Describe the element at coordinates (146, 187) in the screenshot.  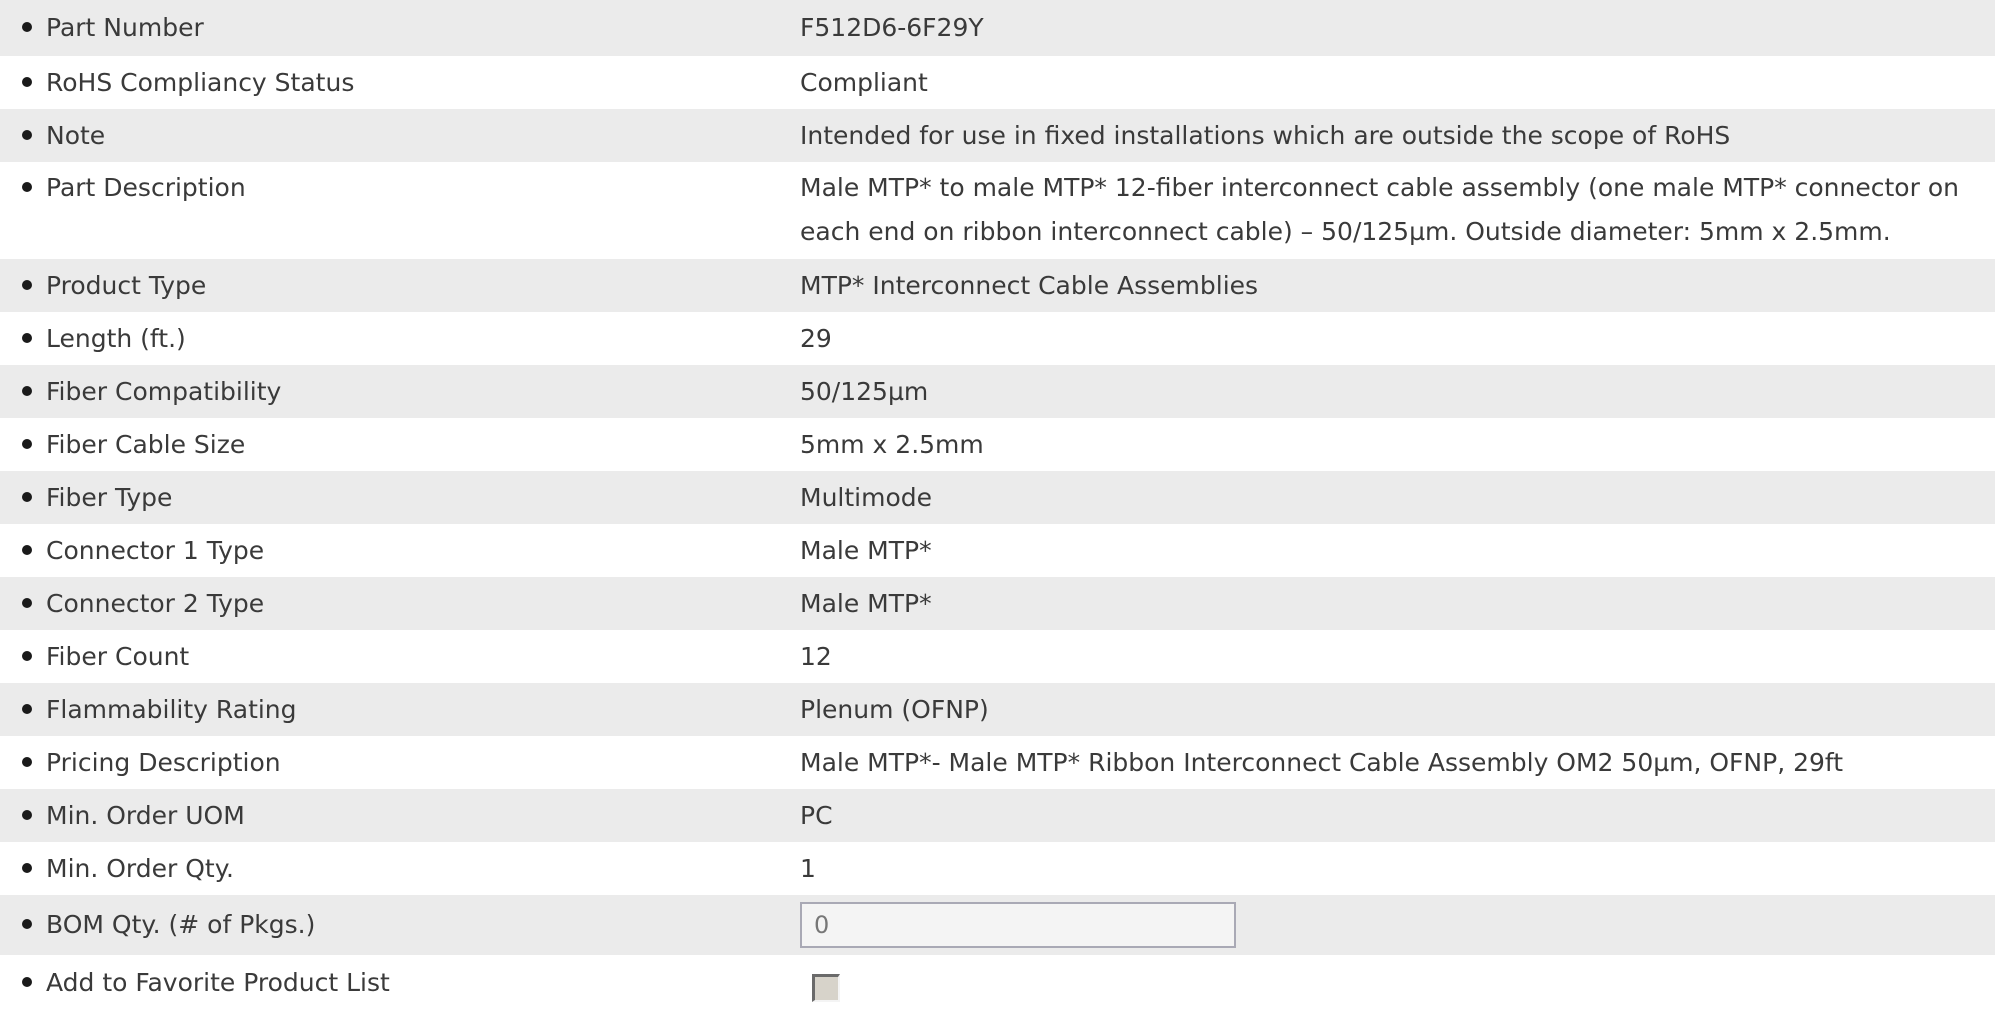
I see `spec-label: Part Description` at that location.